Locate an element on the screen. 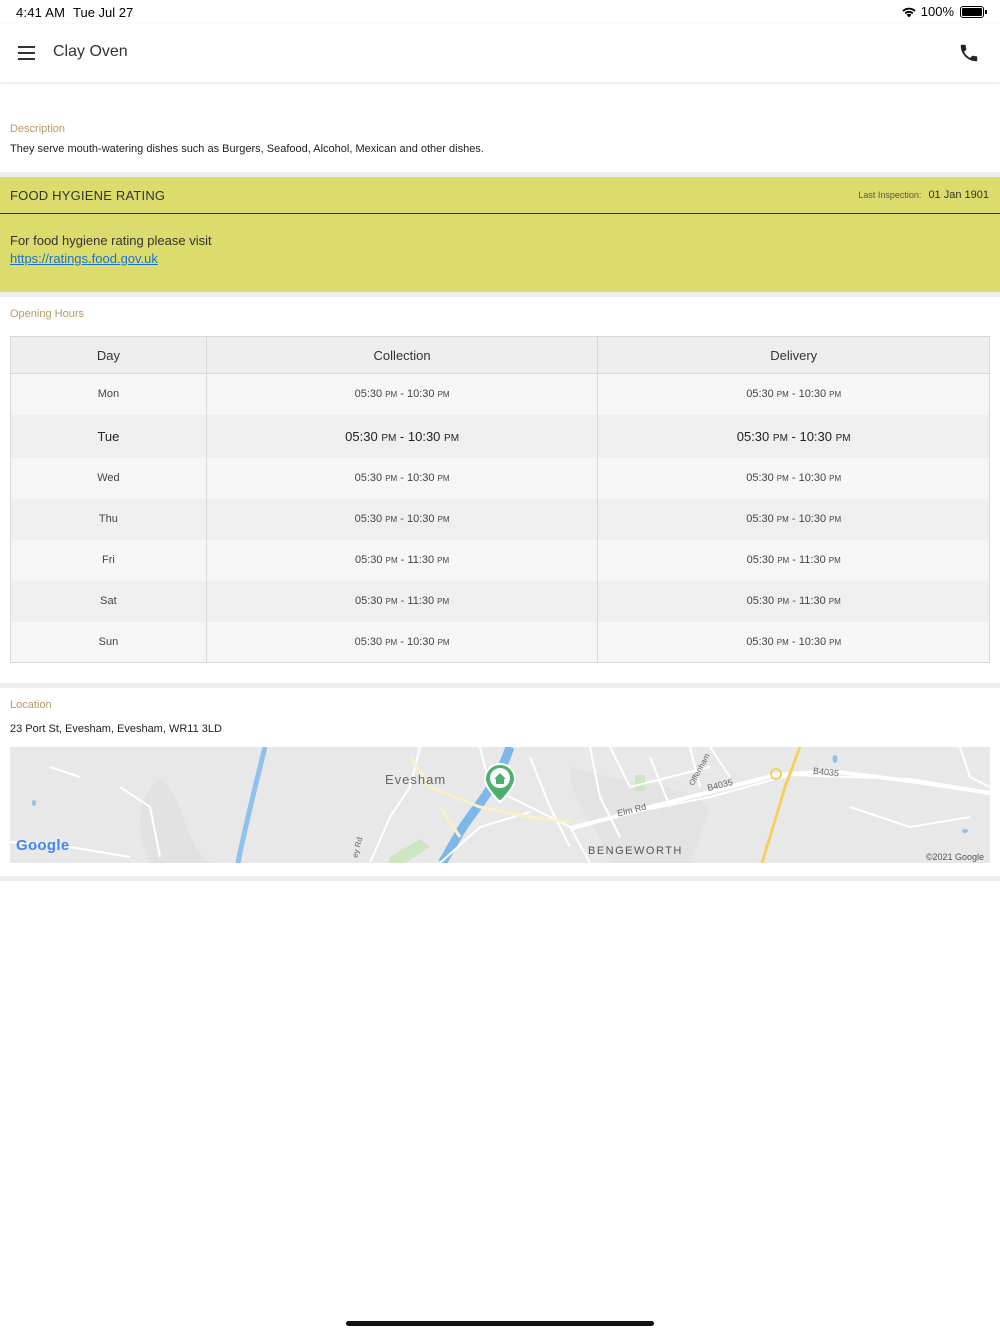  day-label: Sun is located at coordinates (108, 641).